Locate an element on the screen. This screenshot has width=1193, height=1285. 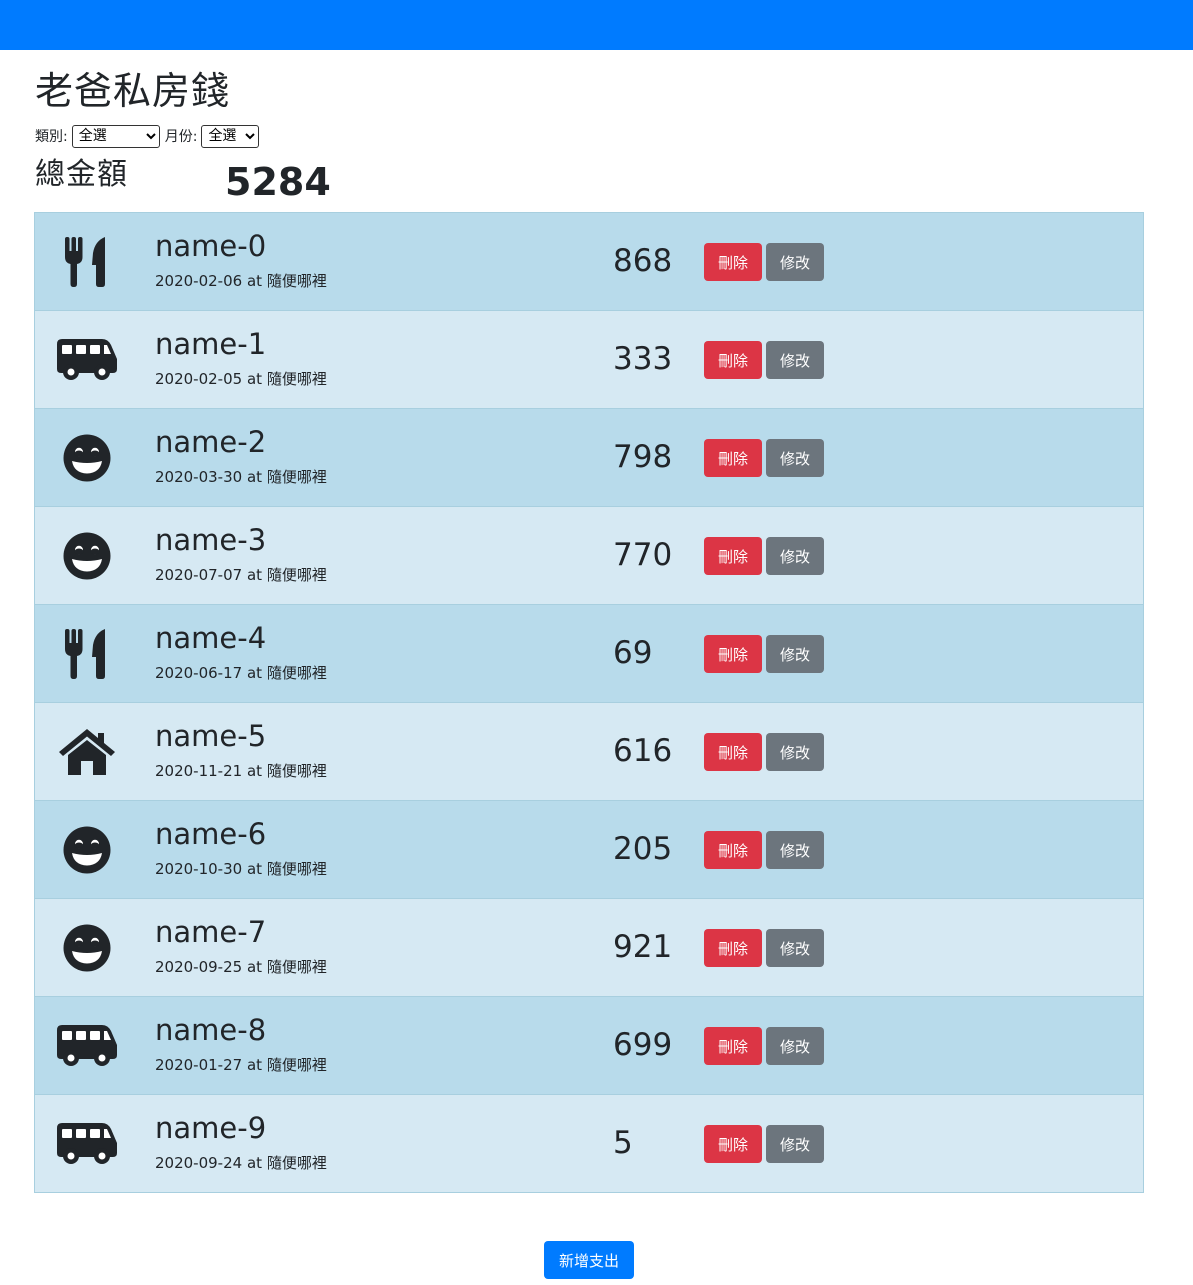
expense-meta: 2020-10-30 at 隨便哪裡 is located at coordinates (241, 869).